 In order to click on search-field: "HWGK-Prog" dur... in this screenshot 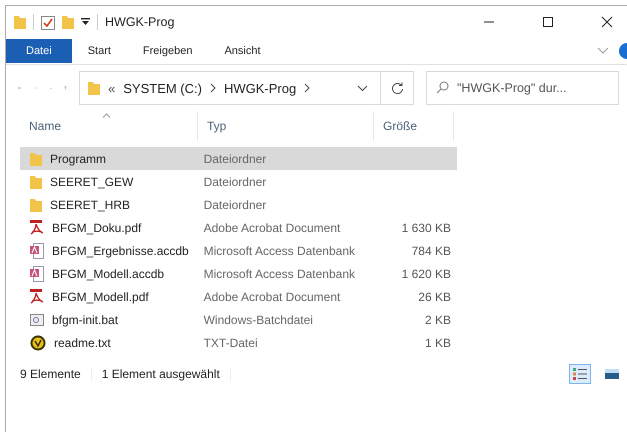, I will do `click(522, 88)`.